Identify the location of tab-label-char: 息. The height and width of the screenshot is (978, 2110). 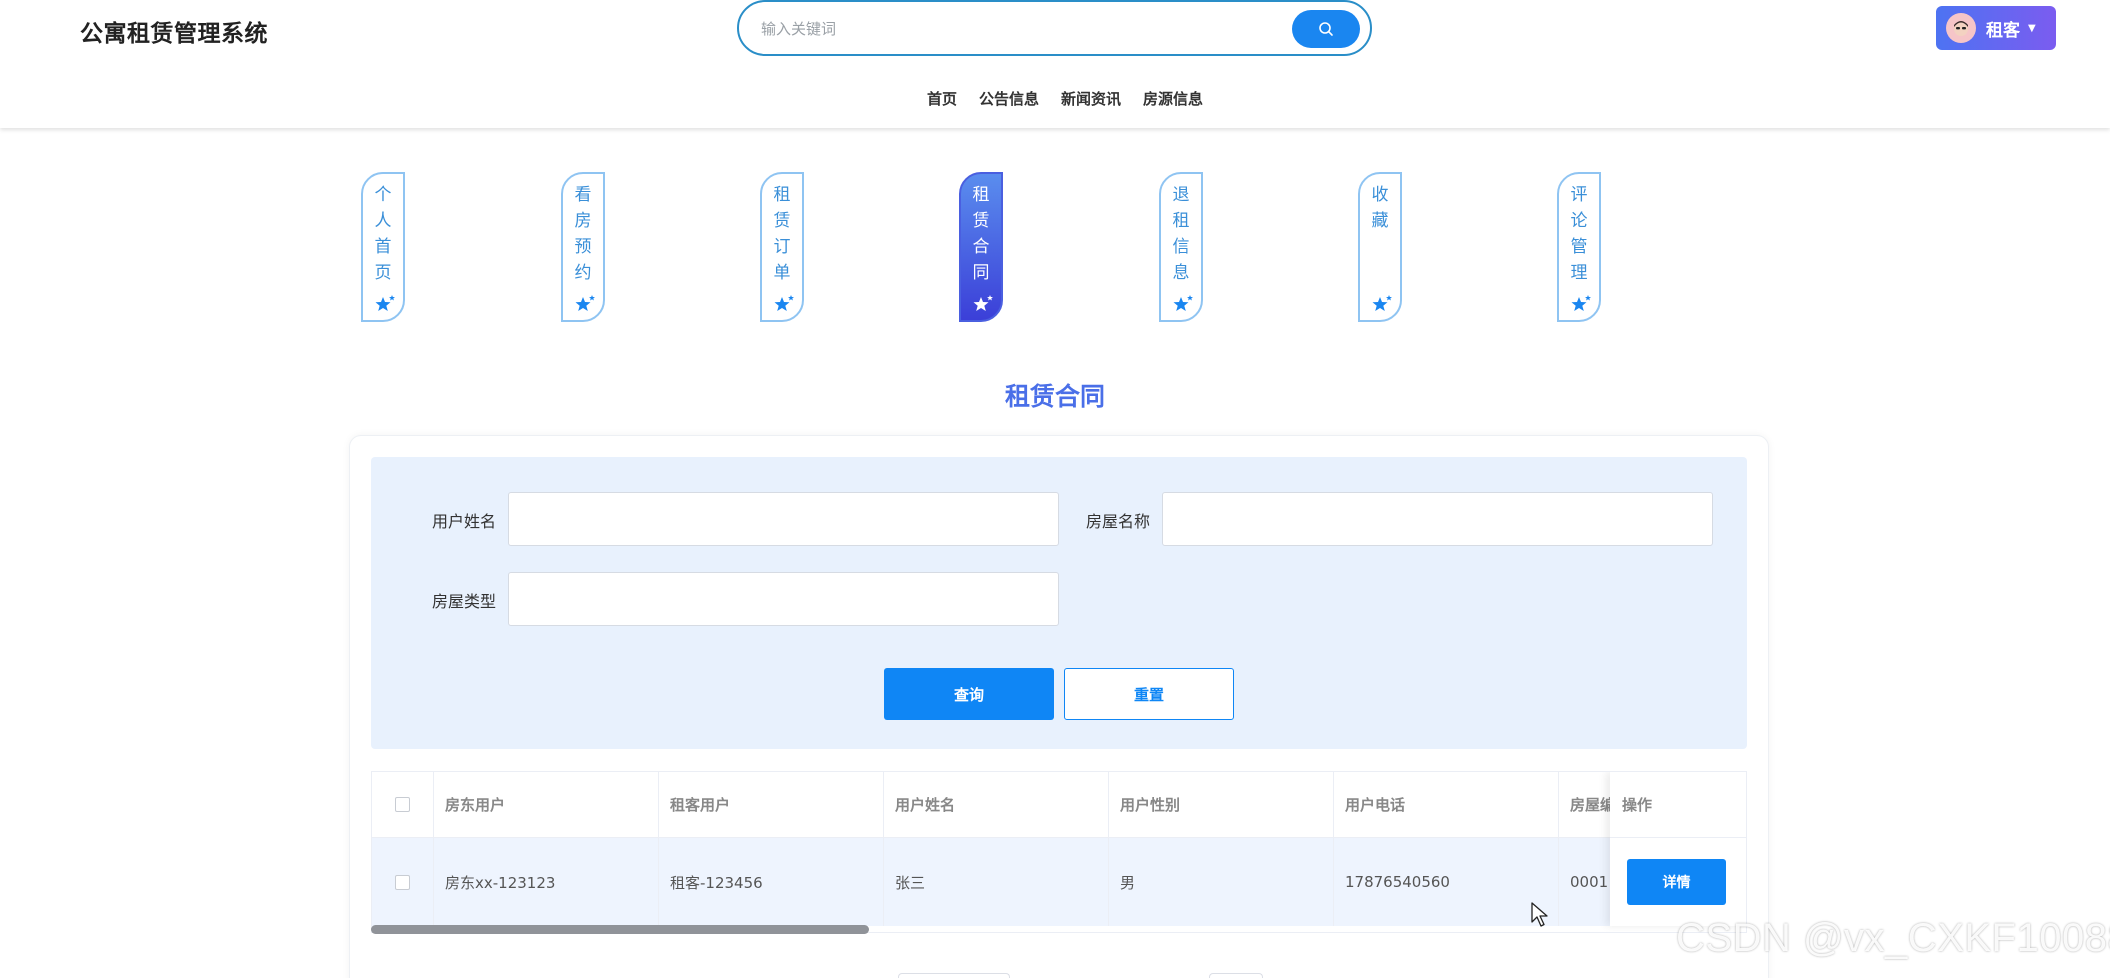
(1181, 273).